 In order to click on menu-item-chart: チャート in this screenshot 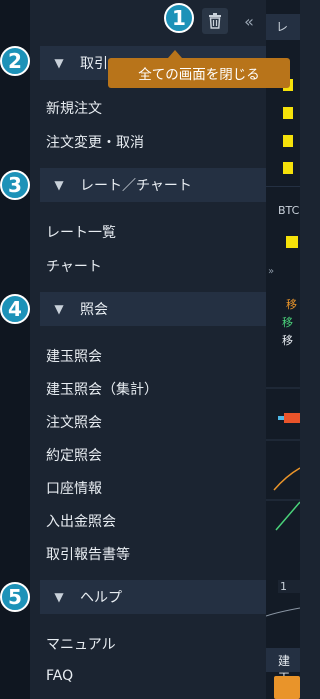, I will do `click(74, 266)`.